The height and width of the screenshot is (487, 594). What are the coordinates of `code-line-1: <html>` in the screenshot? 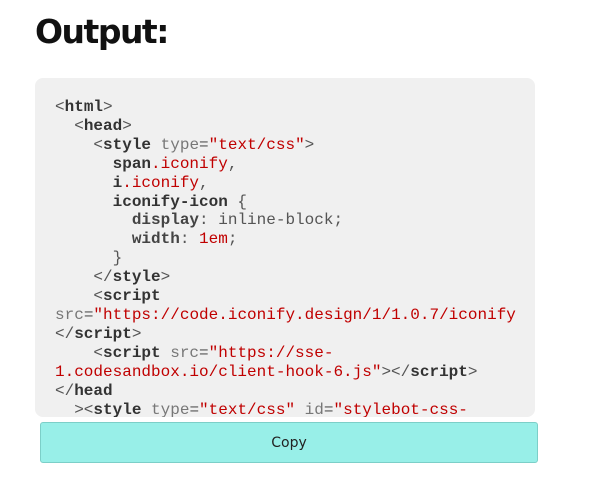 It's located at (84, 107).